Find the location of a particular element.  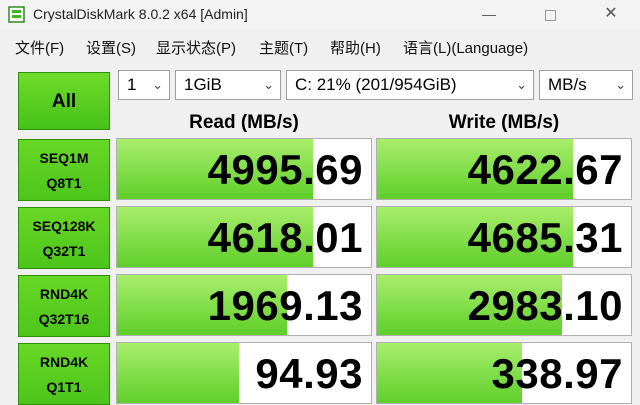

test-button-seq1m-q8t1: SEQ1M Q8T1 is located at coordinates (64, 170).